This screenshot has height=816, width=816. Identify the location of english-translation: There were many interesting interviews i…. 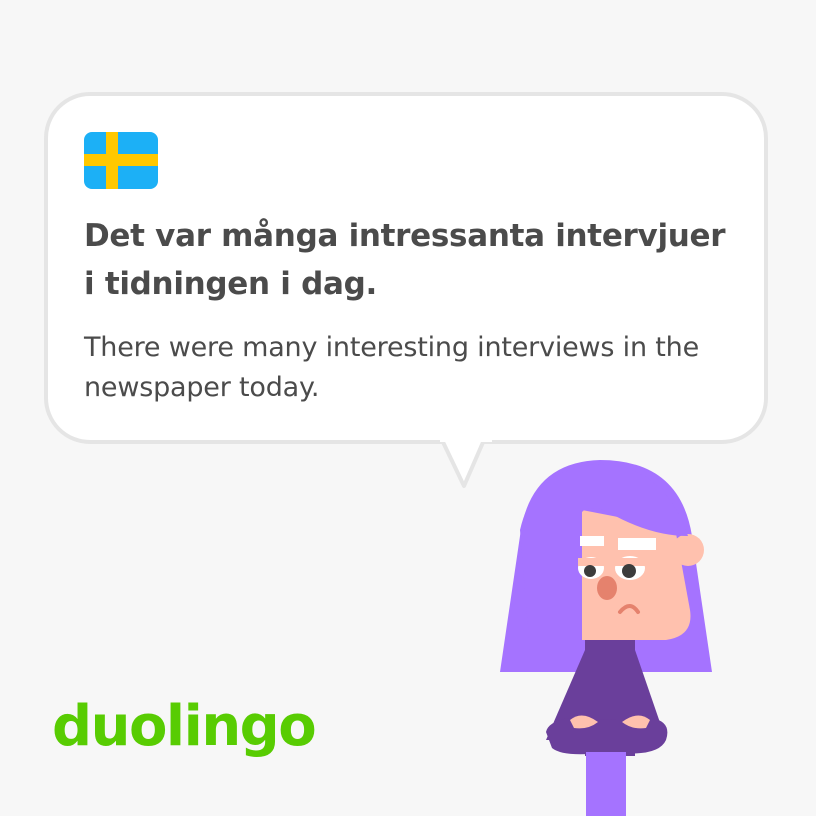
(391, 367).